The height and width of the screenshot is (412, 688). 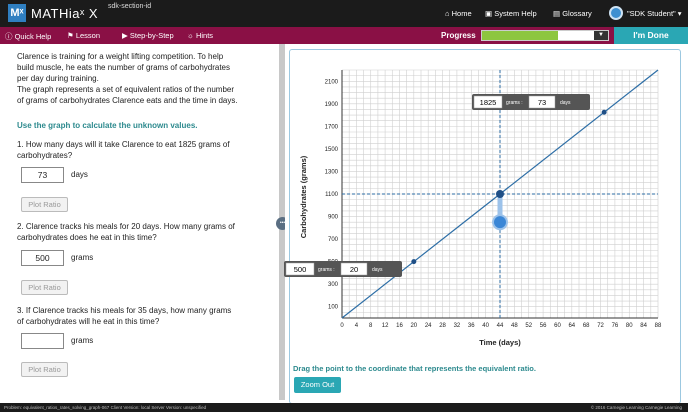 What do you see at coordinates (82, 340) in the screenshot?
I see `answer-3-unit: grams` at bounding box center [82, 340].